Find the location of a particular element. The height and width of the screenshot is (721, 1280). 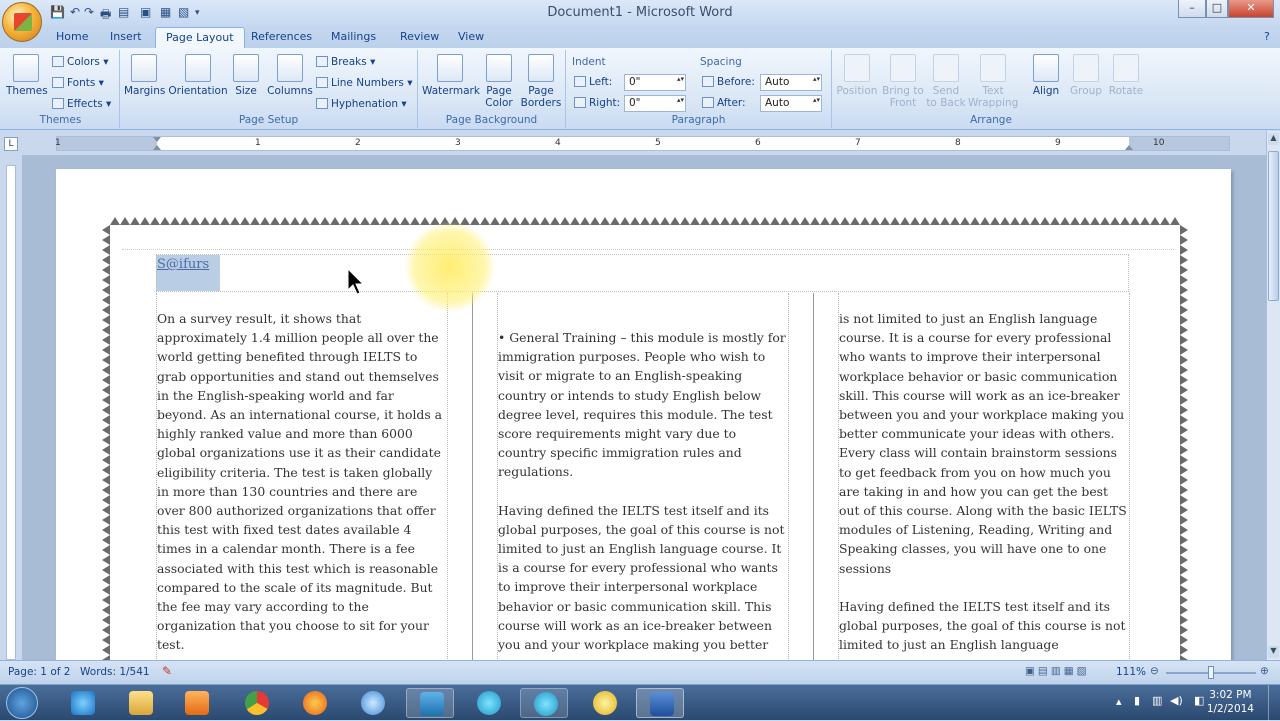

show-desktop-button is located at coordinates (1274, 703).